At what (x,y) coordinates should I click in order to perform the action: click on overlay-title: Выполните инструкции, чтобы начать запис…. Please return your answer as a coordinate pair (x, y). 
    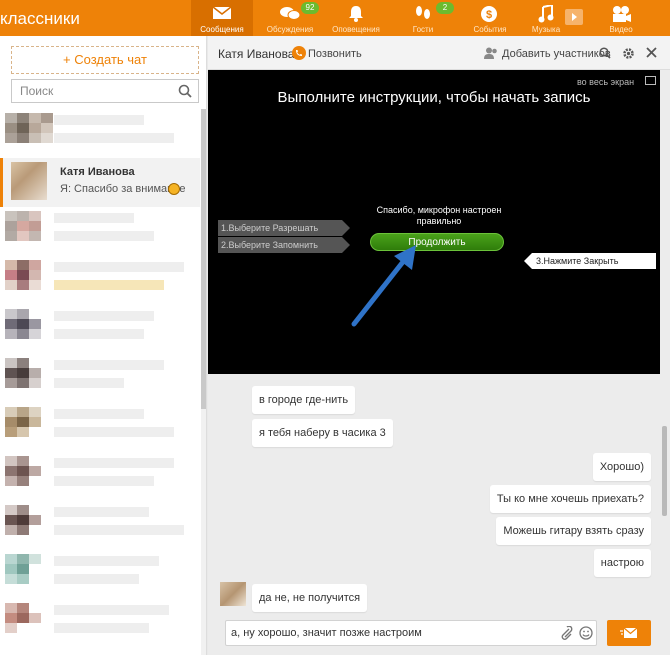
    Looking at the image, I should click on (434, 97).